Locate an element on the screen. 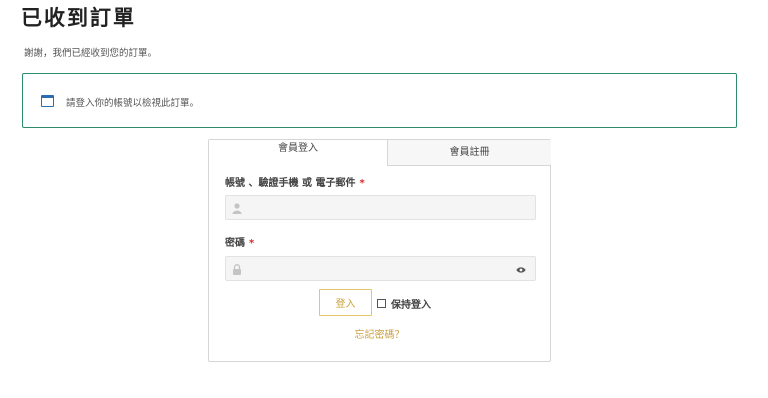 The image size is (768, 398). login-notice-text: 請登入你的帳號以檢視此訂單。 is located at coordinates (133, 103).